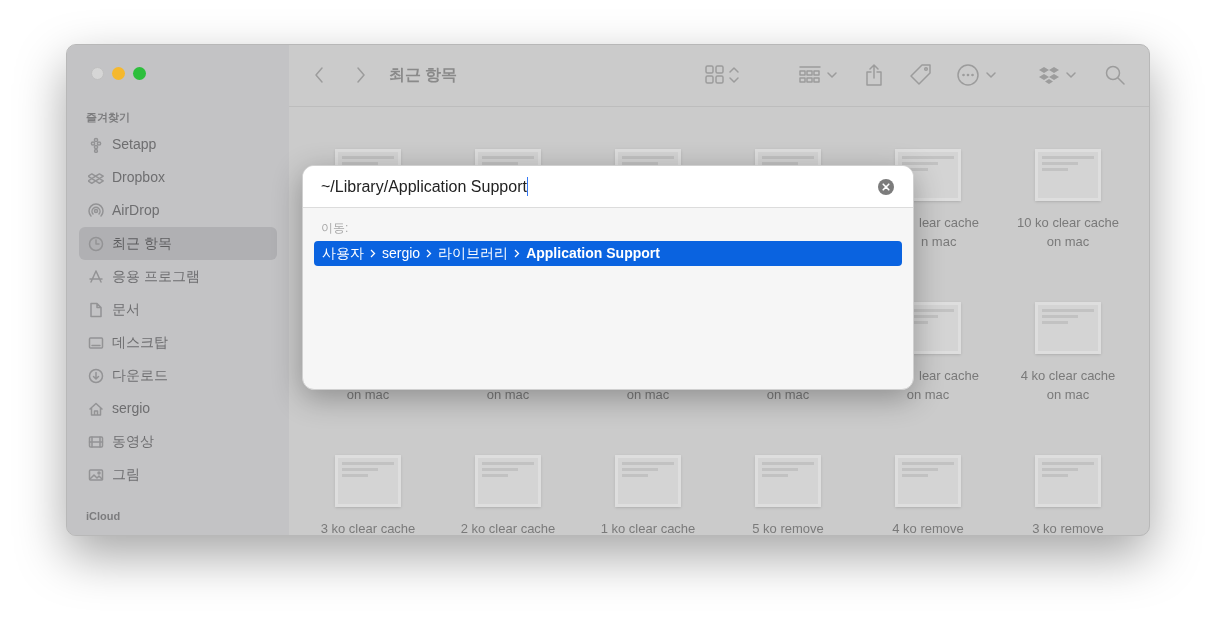 The width and height of the screenshot is (1216, 624). I want to click on back-icon, so click(319, 75).